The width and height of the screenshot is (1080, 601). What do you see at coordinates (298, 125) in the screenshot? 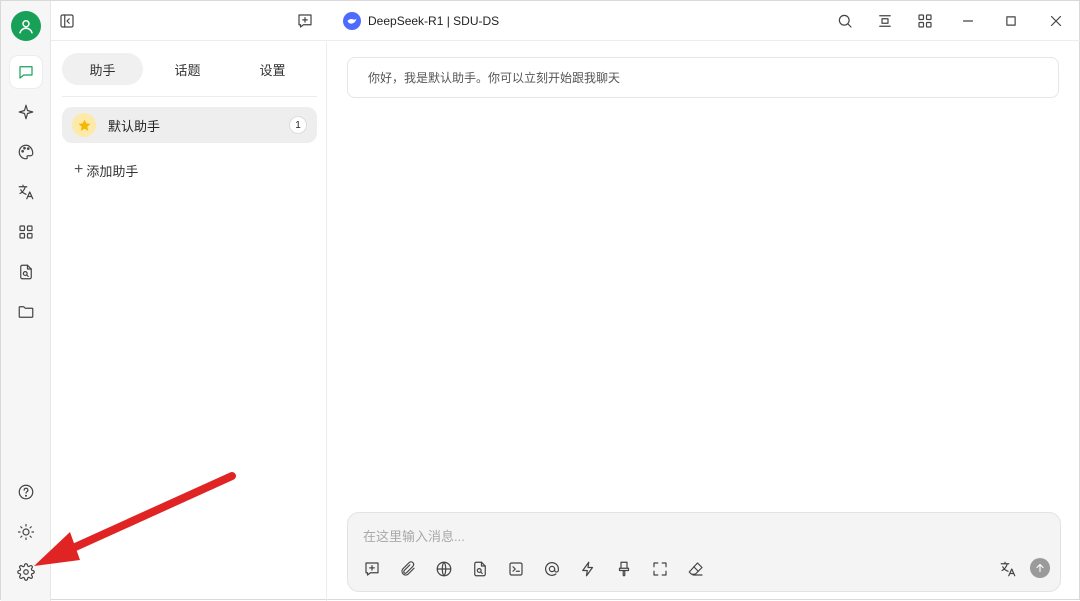
I see `topic-count-badge: 1` at bounding box center [298, 125].